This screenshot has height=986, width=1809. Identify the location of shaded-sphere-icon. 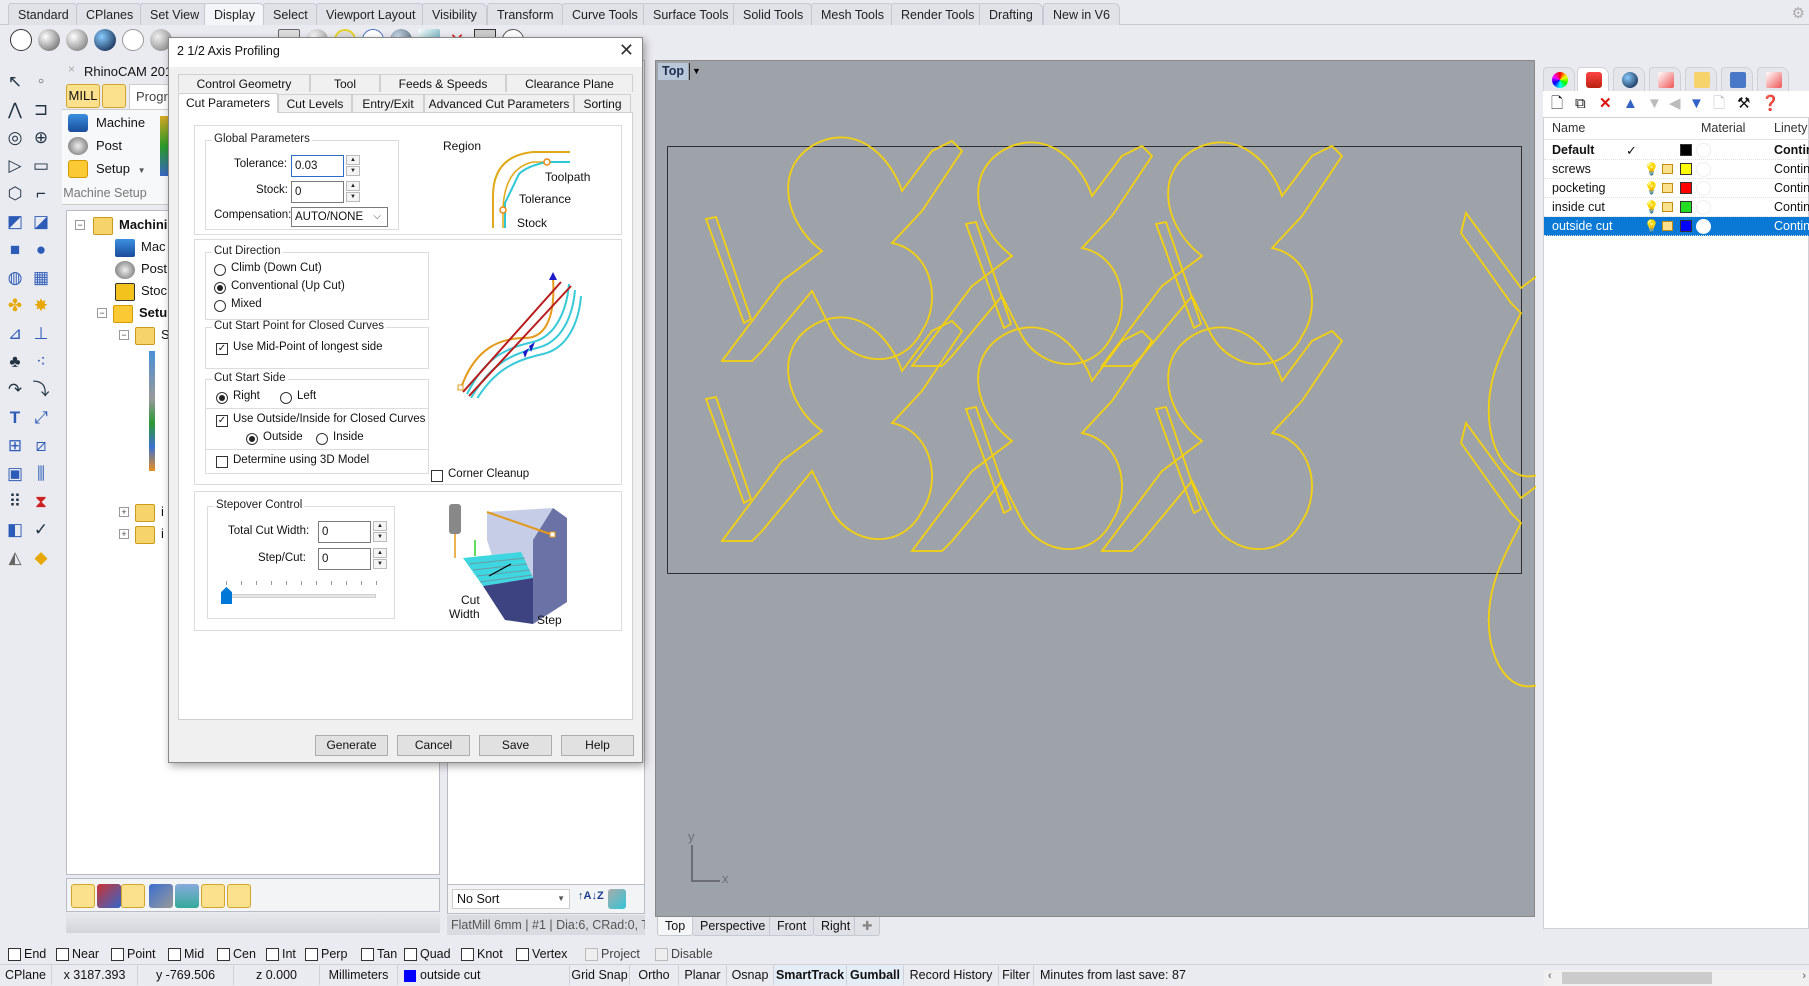
(49, 40).